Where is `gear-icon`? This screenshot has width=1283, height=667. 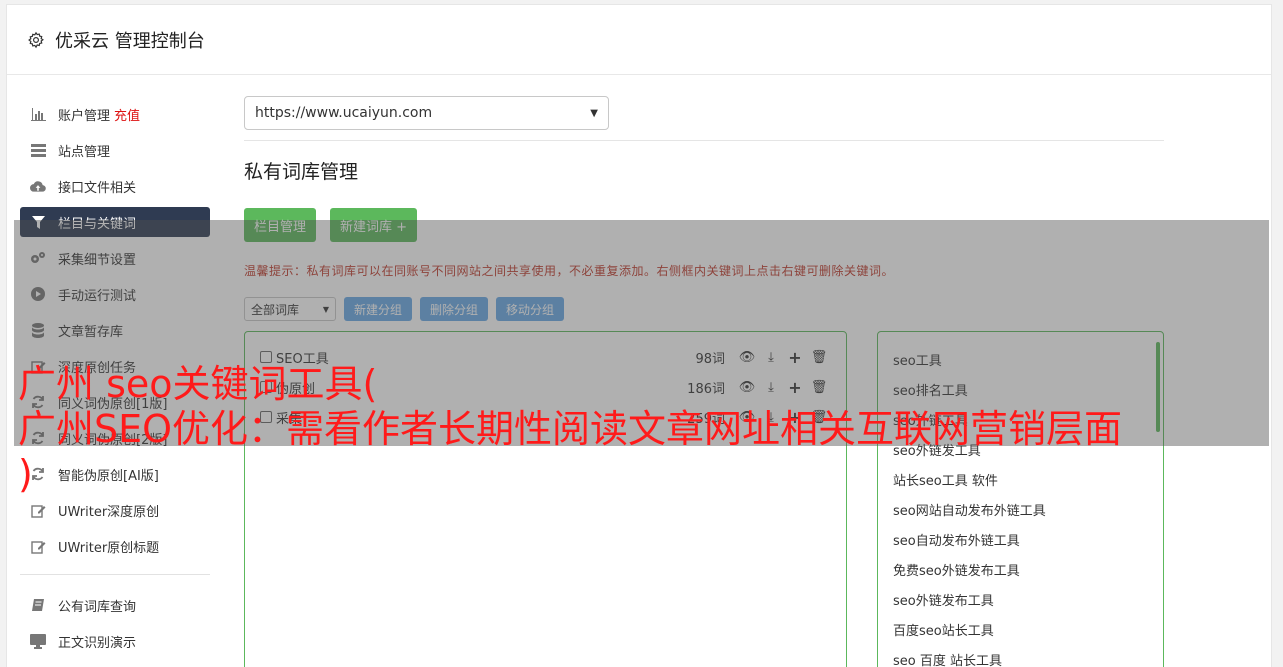 gear-icon is located at coordinates (36, 39).